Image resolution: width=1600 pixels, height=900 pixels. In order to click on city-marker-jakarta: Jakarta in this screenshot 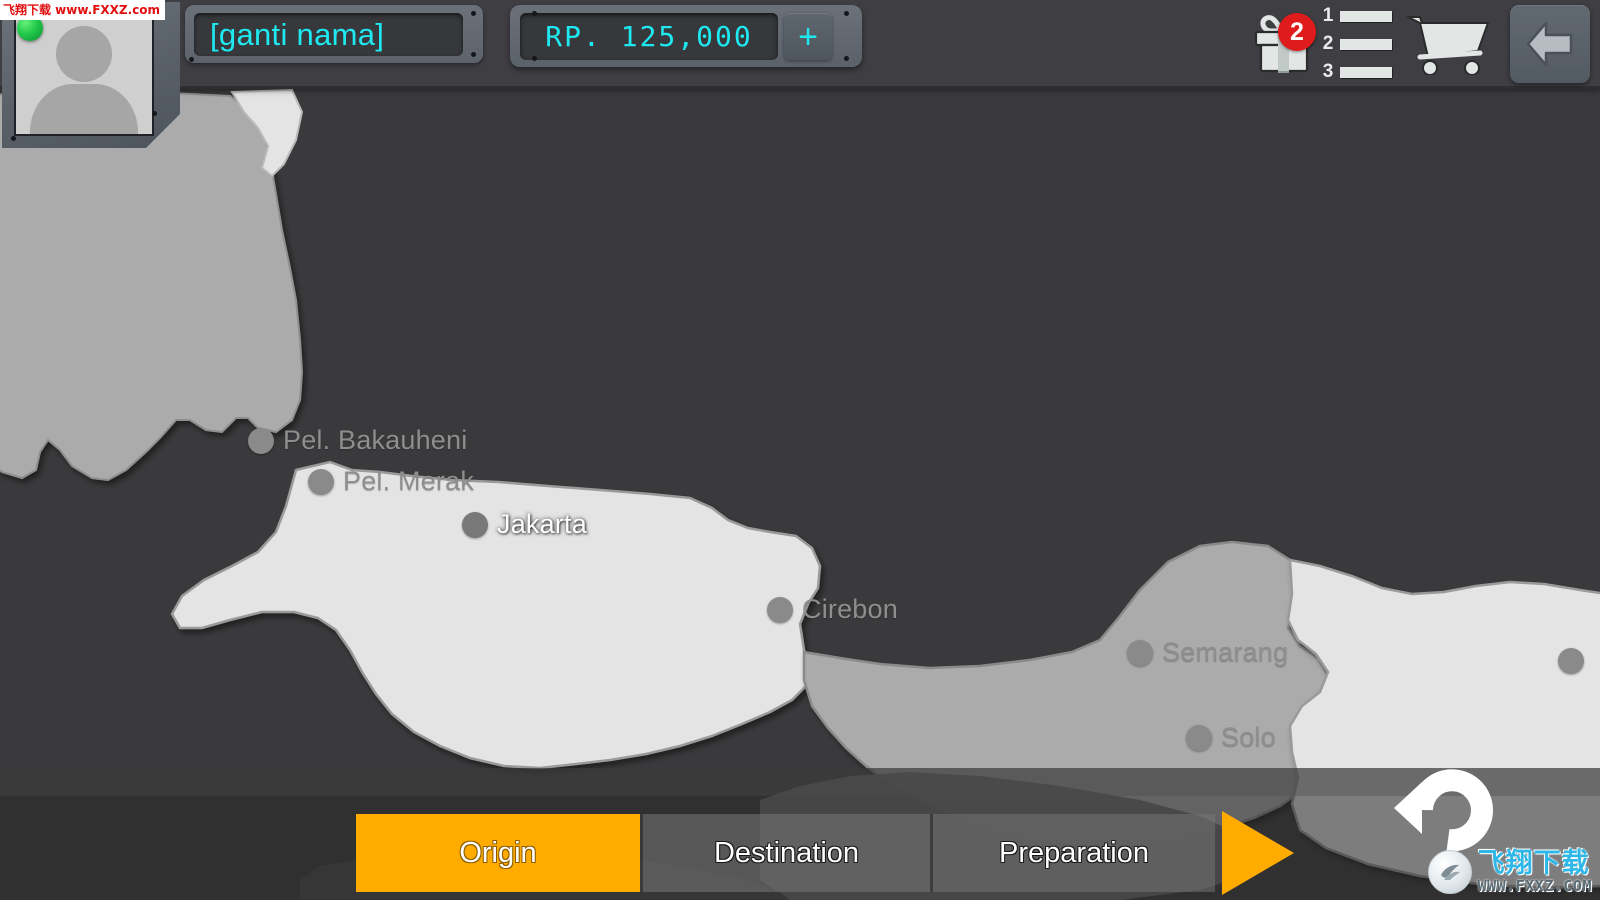, I will do `click(524, 524)`.